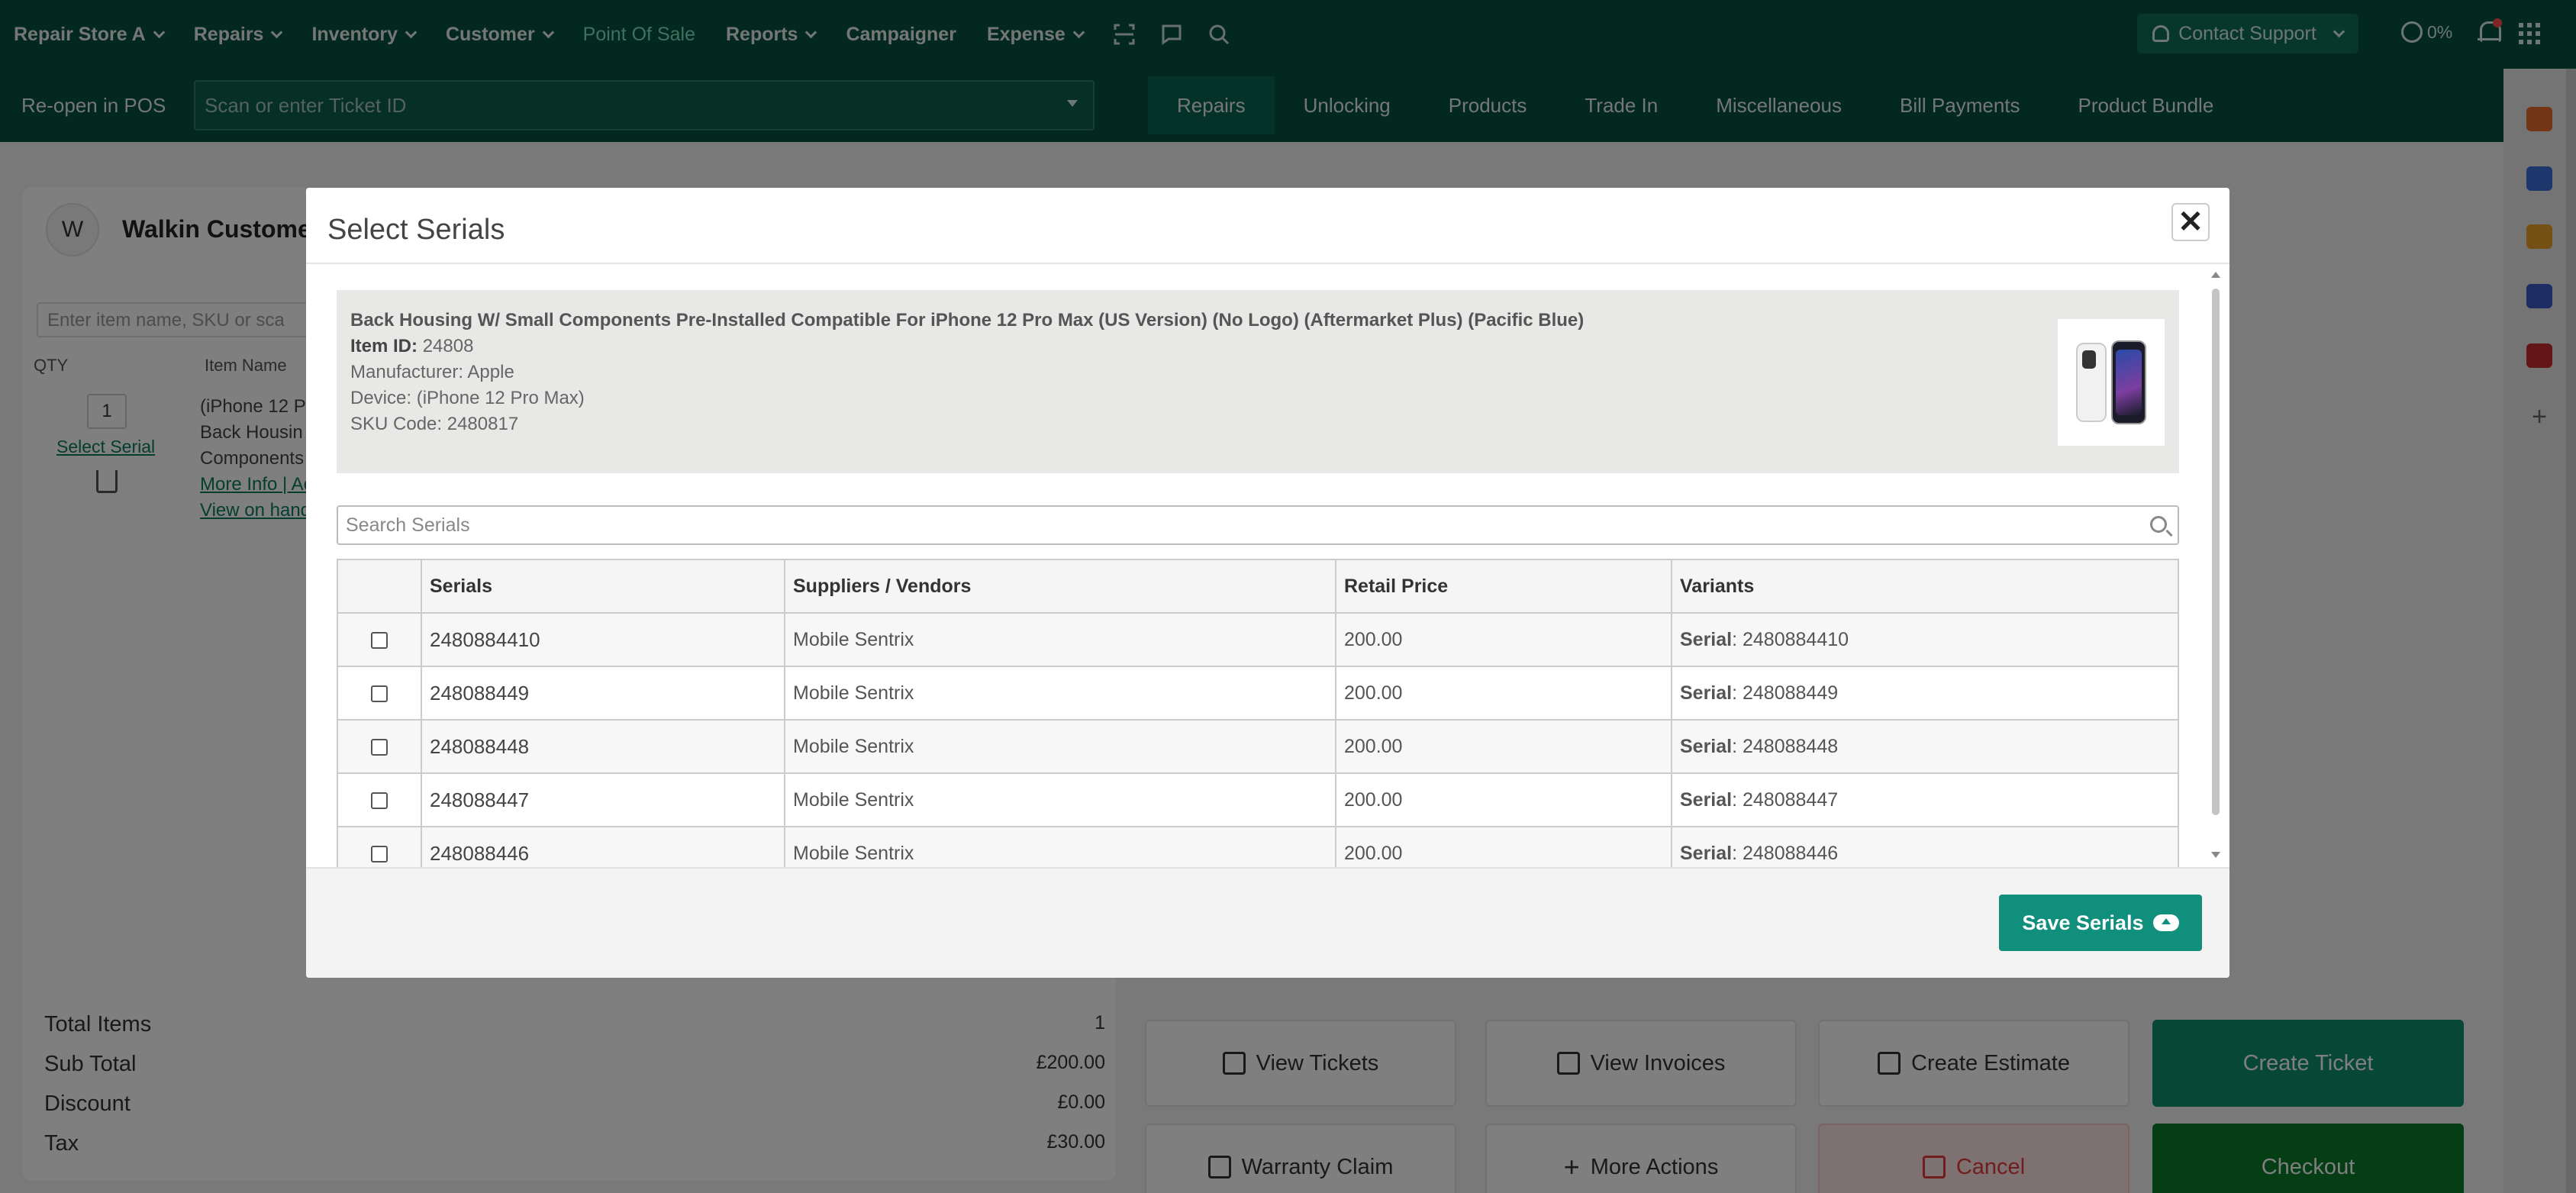  I want to click on scroll-down-icon, so click(2215, 855).